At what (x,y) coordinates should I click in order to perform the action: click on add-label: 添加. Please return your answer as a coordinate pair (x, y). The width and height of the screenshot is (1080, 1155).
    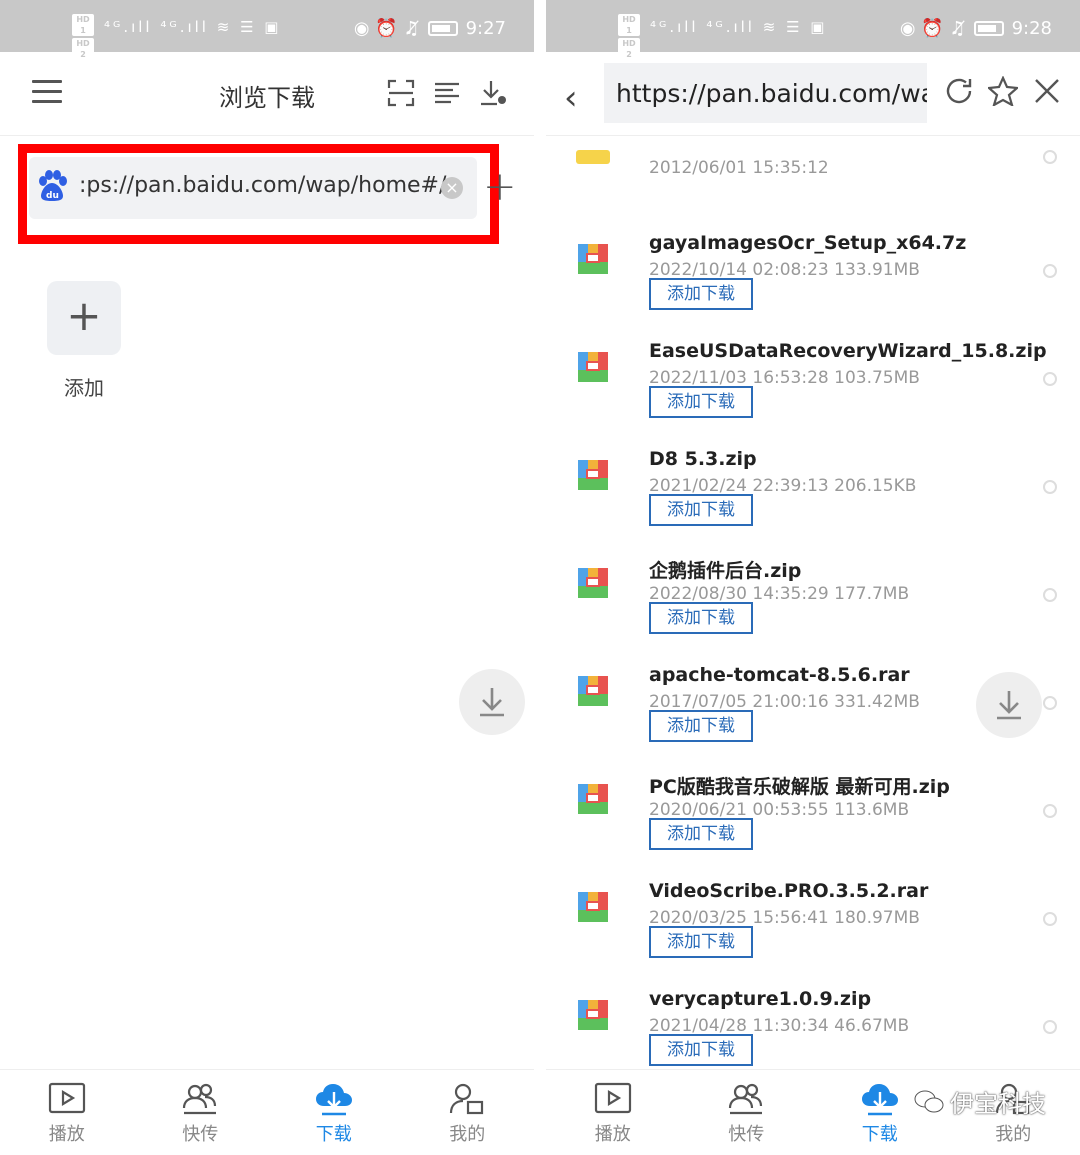
    Looking at the image, I should click on (84, 388).